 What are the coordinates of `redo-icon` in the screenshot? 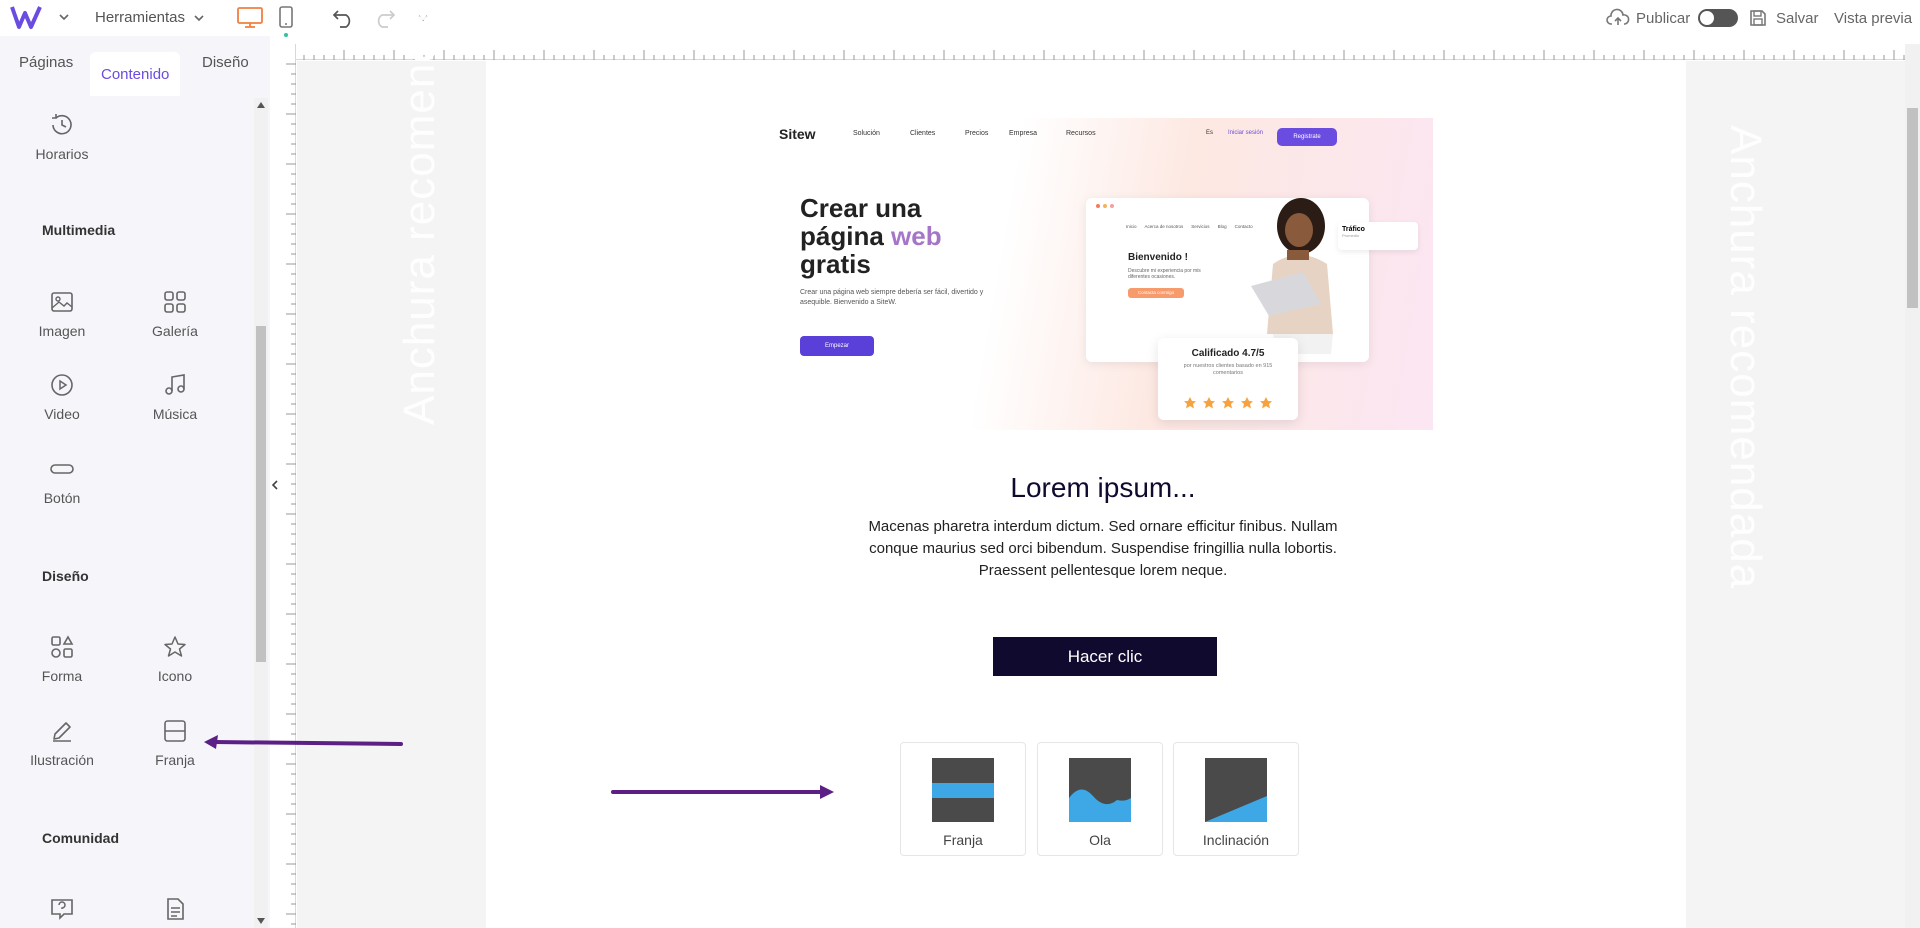 It's located at (386, 19).